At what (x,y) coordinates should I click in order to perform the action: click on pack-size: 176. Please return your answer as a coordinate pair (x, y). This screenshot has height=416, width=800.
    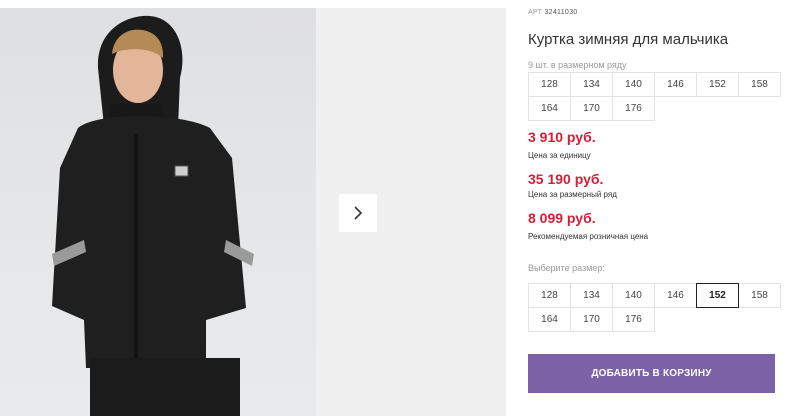
    Looking at the image, I should click on (633, 108).